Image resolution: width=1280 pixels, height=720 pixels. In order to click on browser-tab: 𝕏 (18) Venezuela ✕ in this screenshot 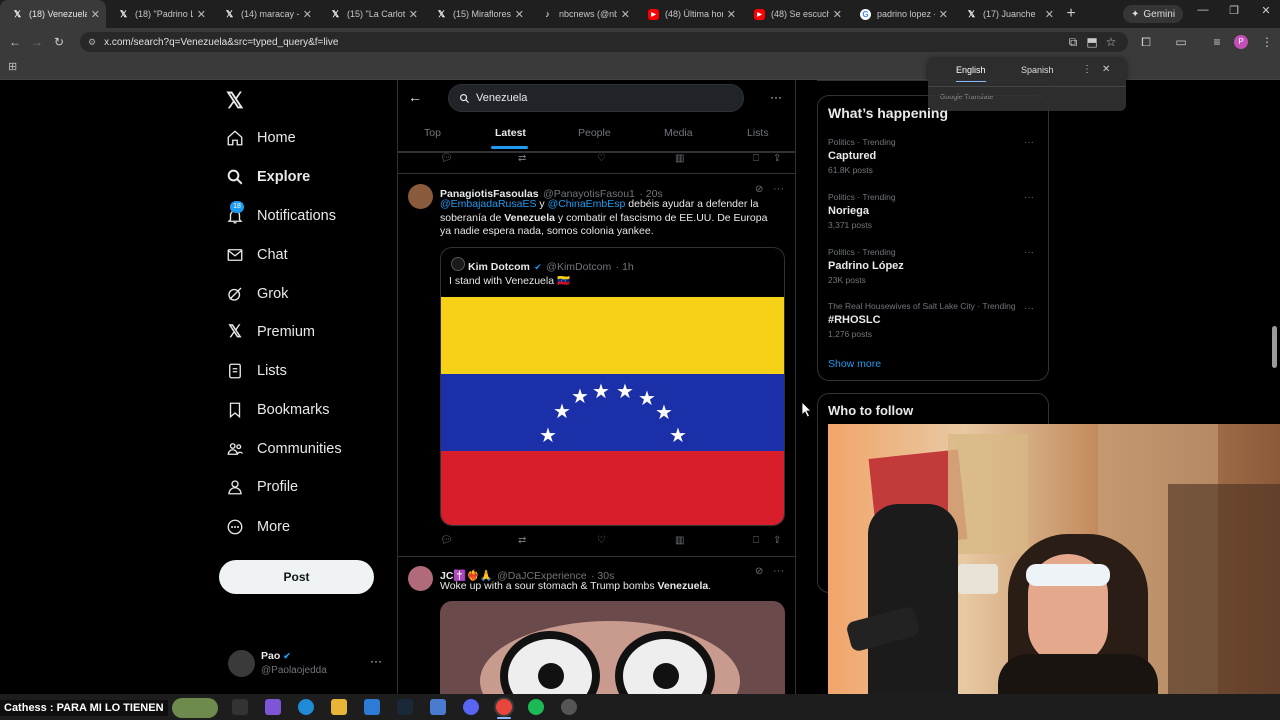, I will do `click(53, 14)`.